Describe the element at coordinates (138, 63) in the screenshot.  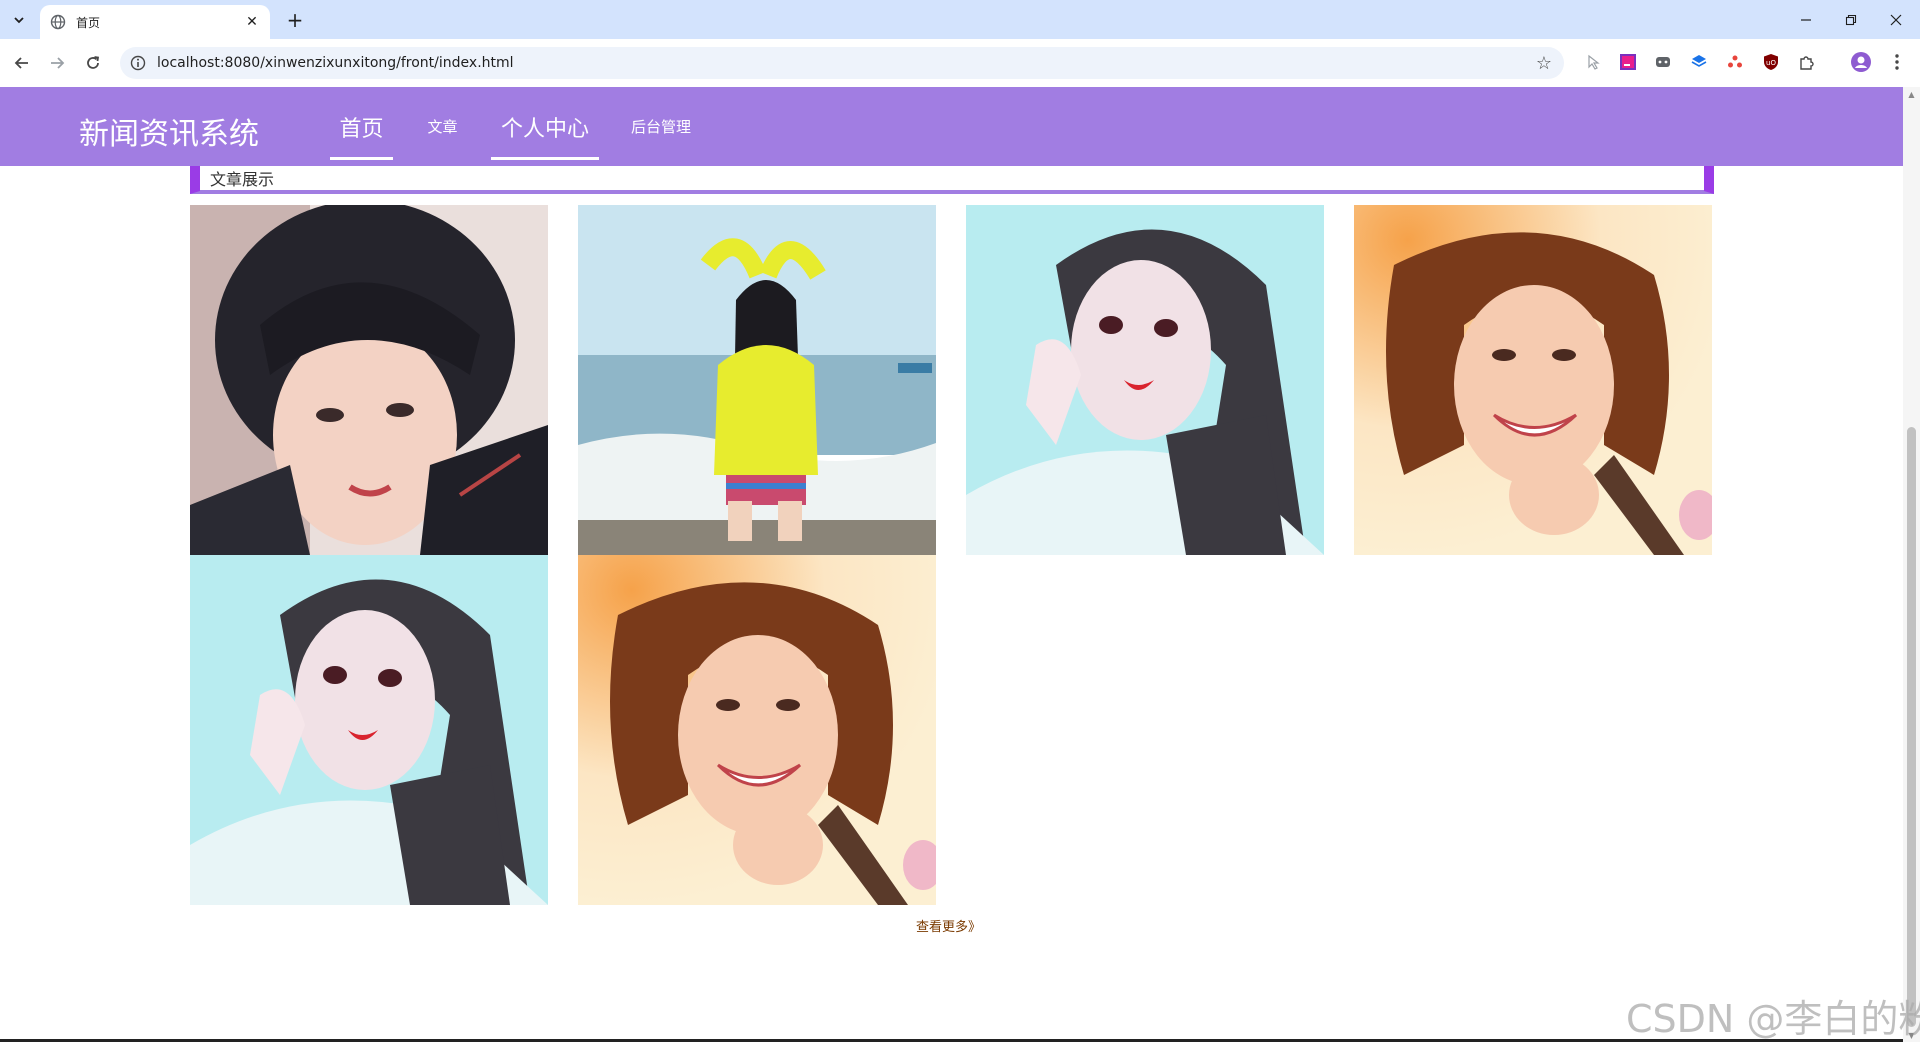
I see `site-info-icon` at that location.